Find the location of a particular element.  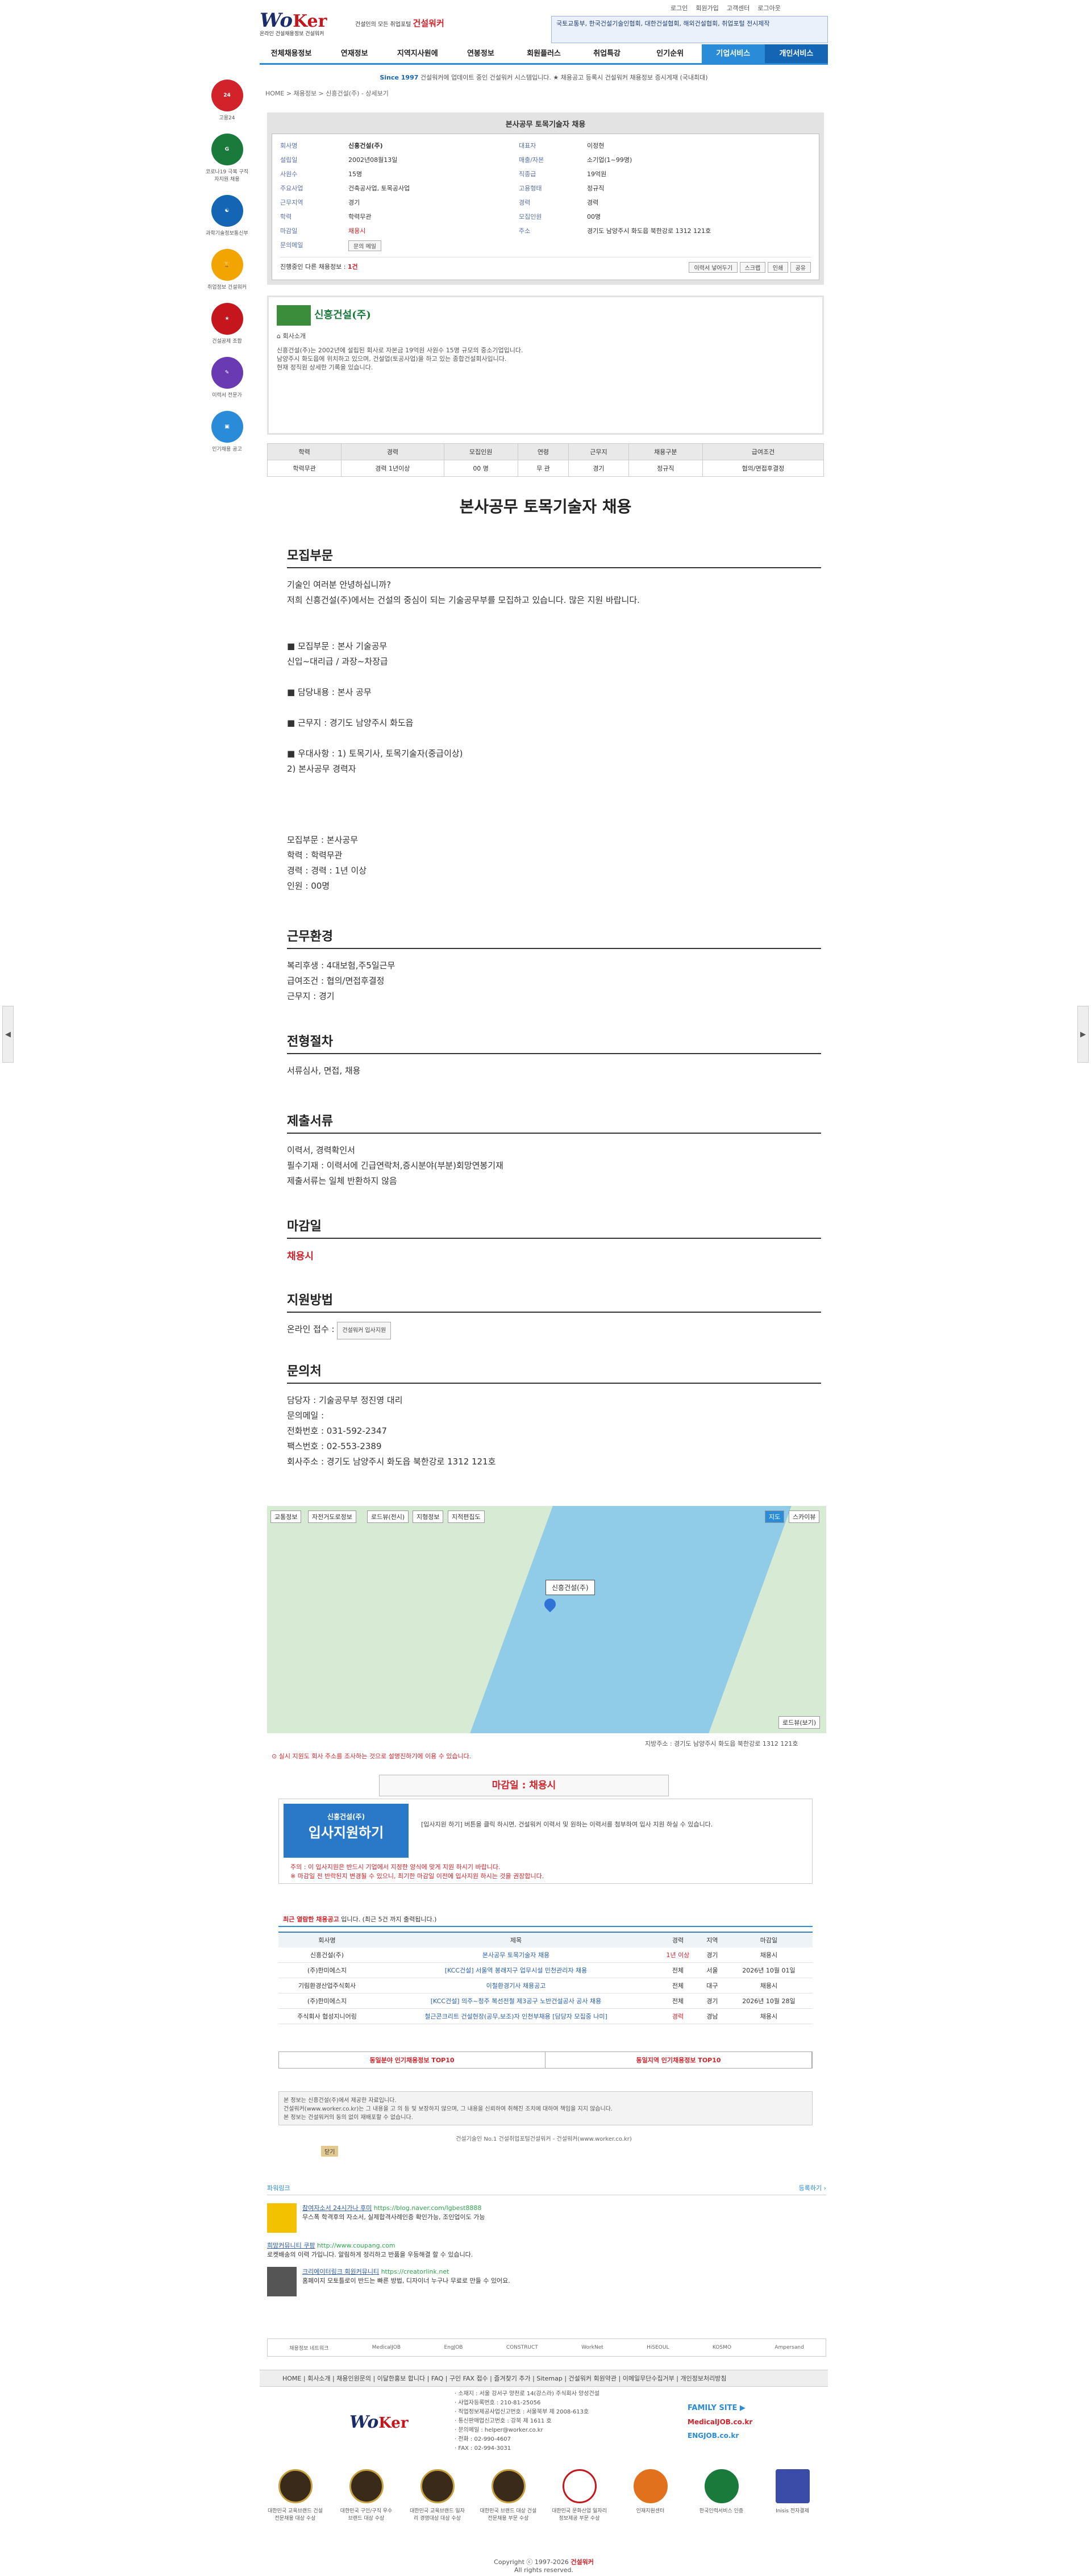

top10-same-region: 동일지역 인기채용정보 TOP10 is located at coordinates (679, 2060).